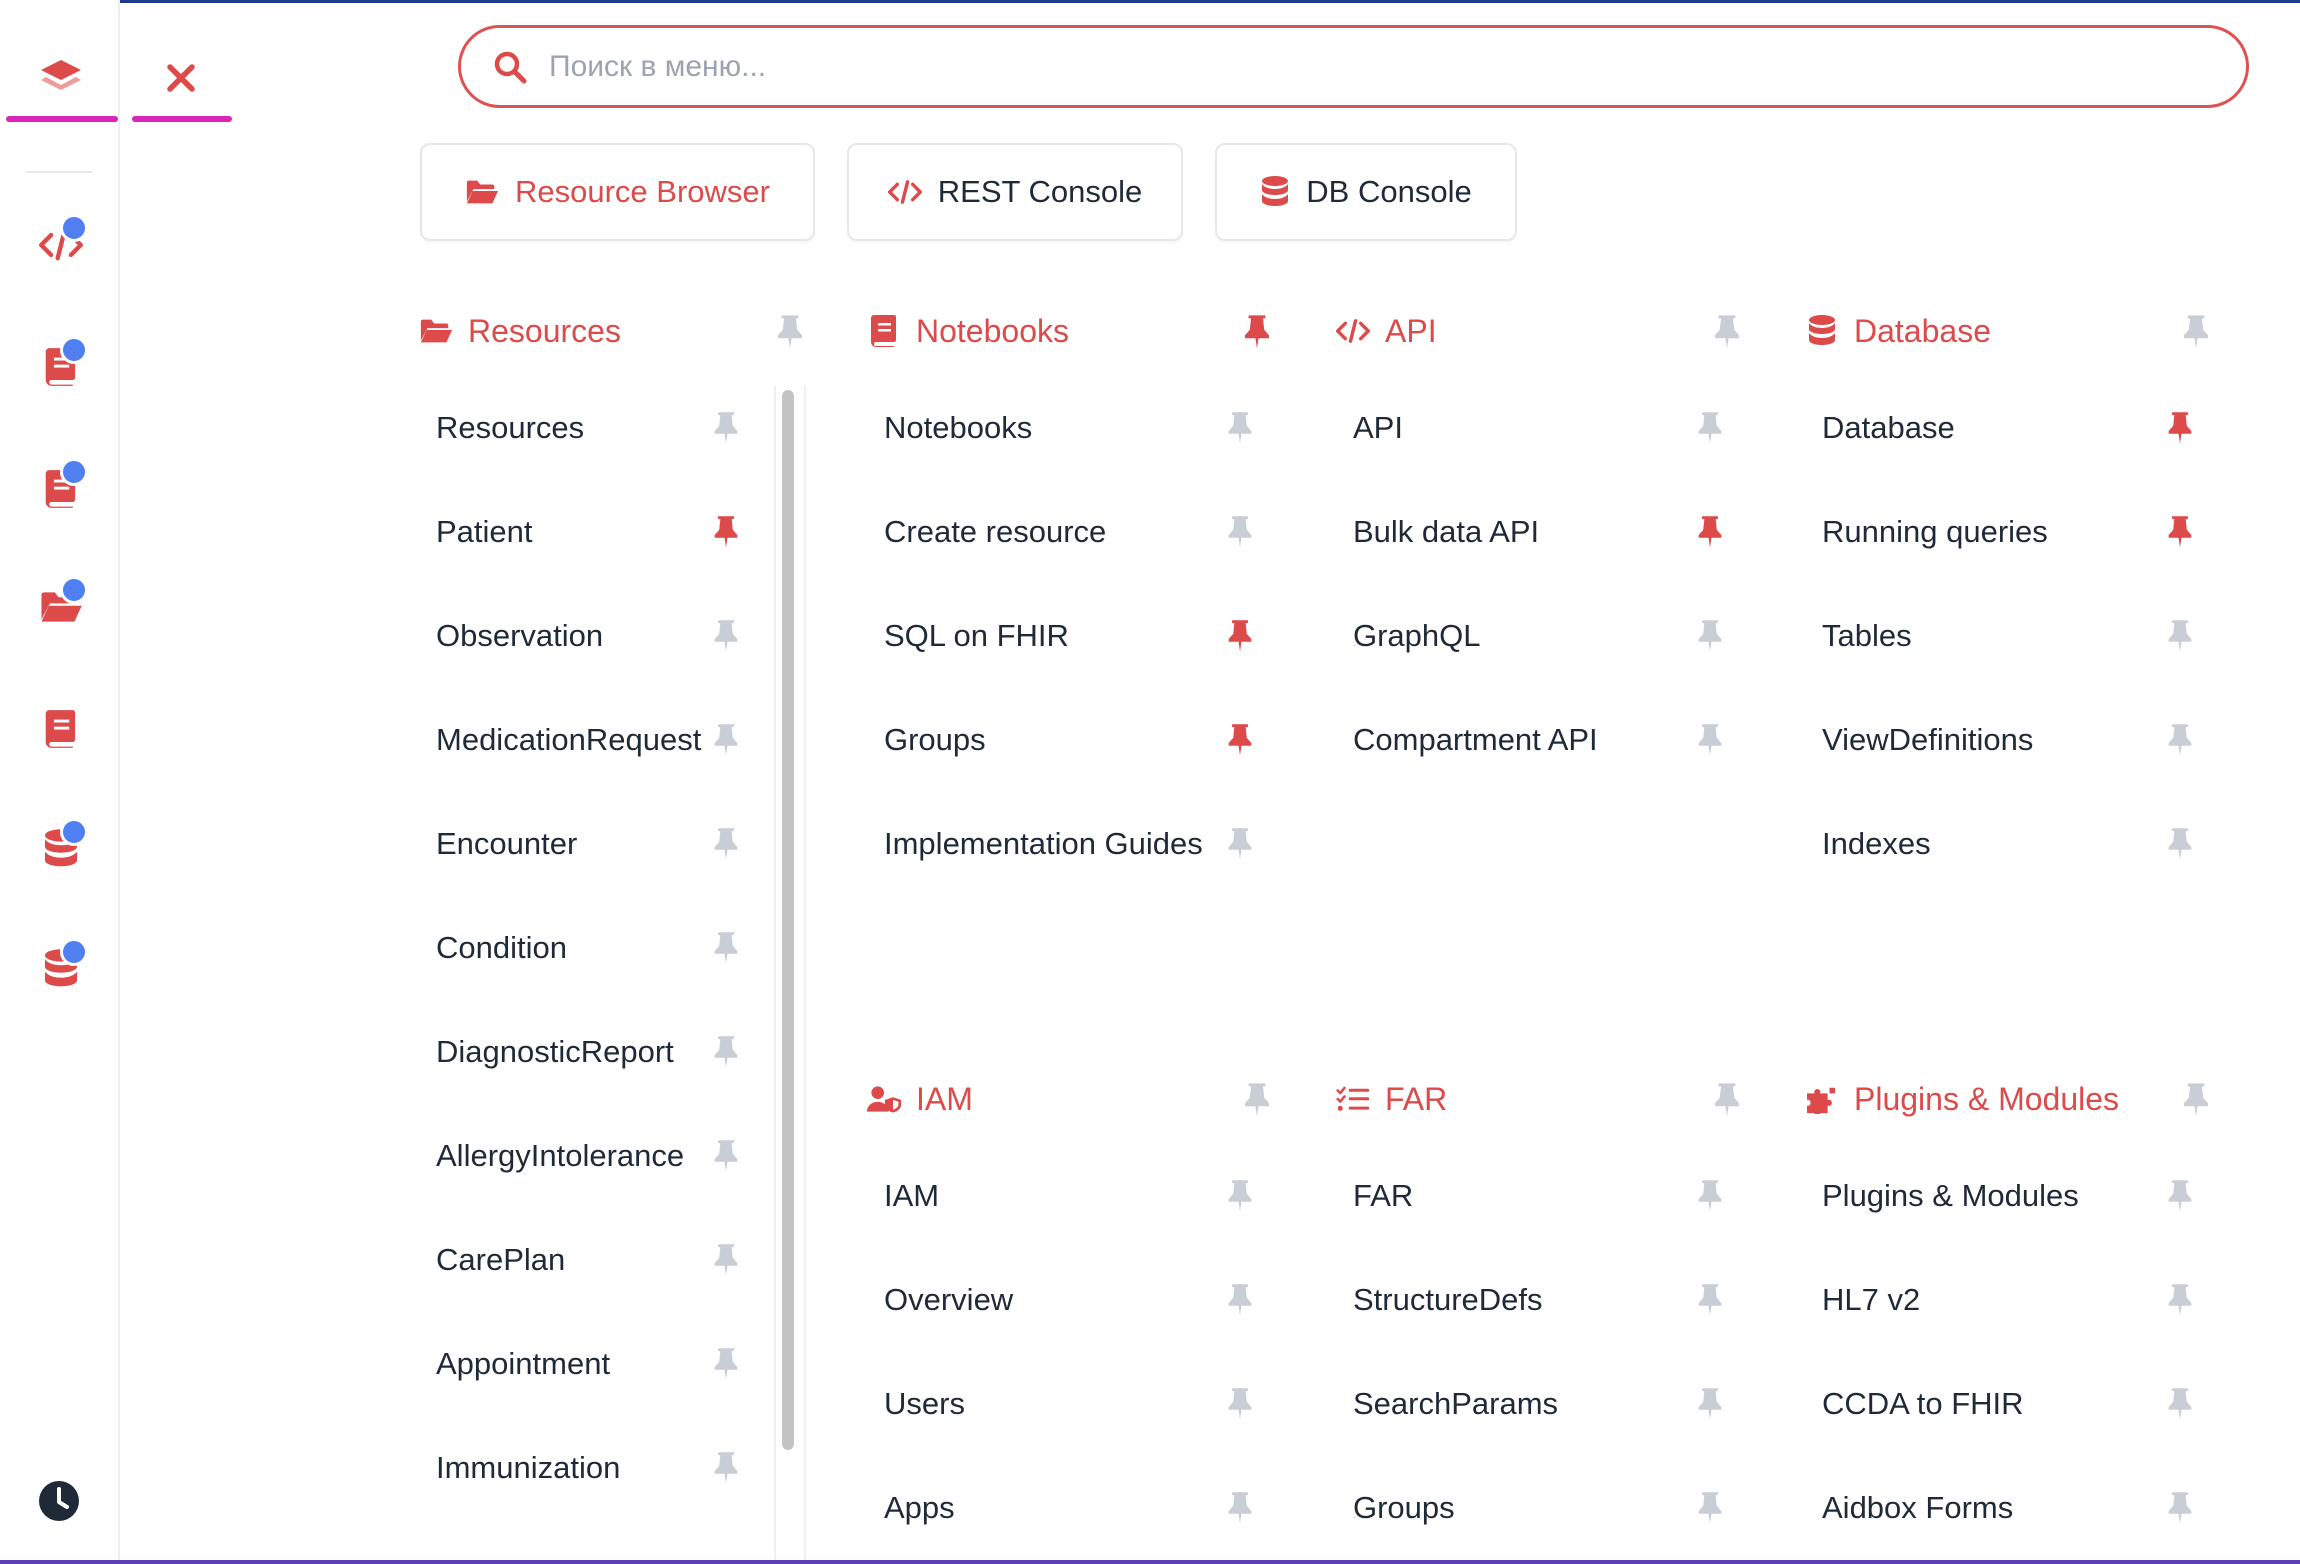 The image size is (2300, 1564). Describe the element at coordinates (924, 1404) in the screenshot. I see `menu-item: Users` at that location.